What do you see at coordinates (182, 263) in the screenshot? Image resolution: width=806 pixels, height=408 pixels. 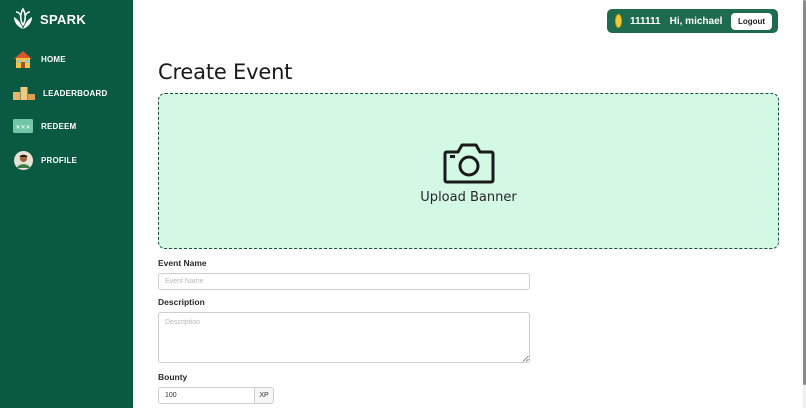 I see `event-name-label: Event Name` at bounding box center [182, 263].